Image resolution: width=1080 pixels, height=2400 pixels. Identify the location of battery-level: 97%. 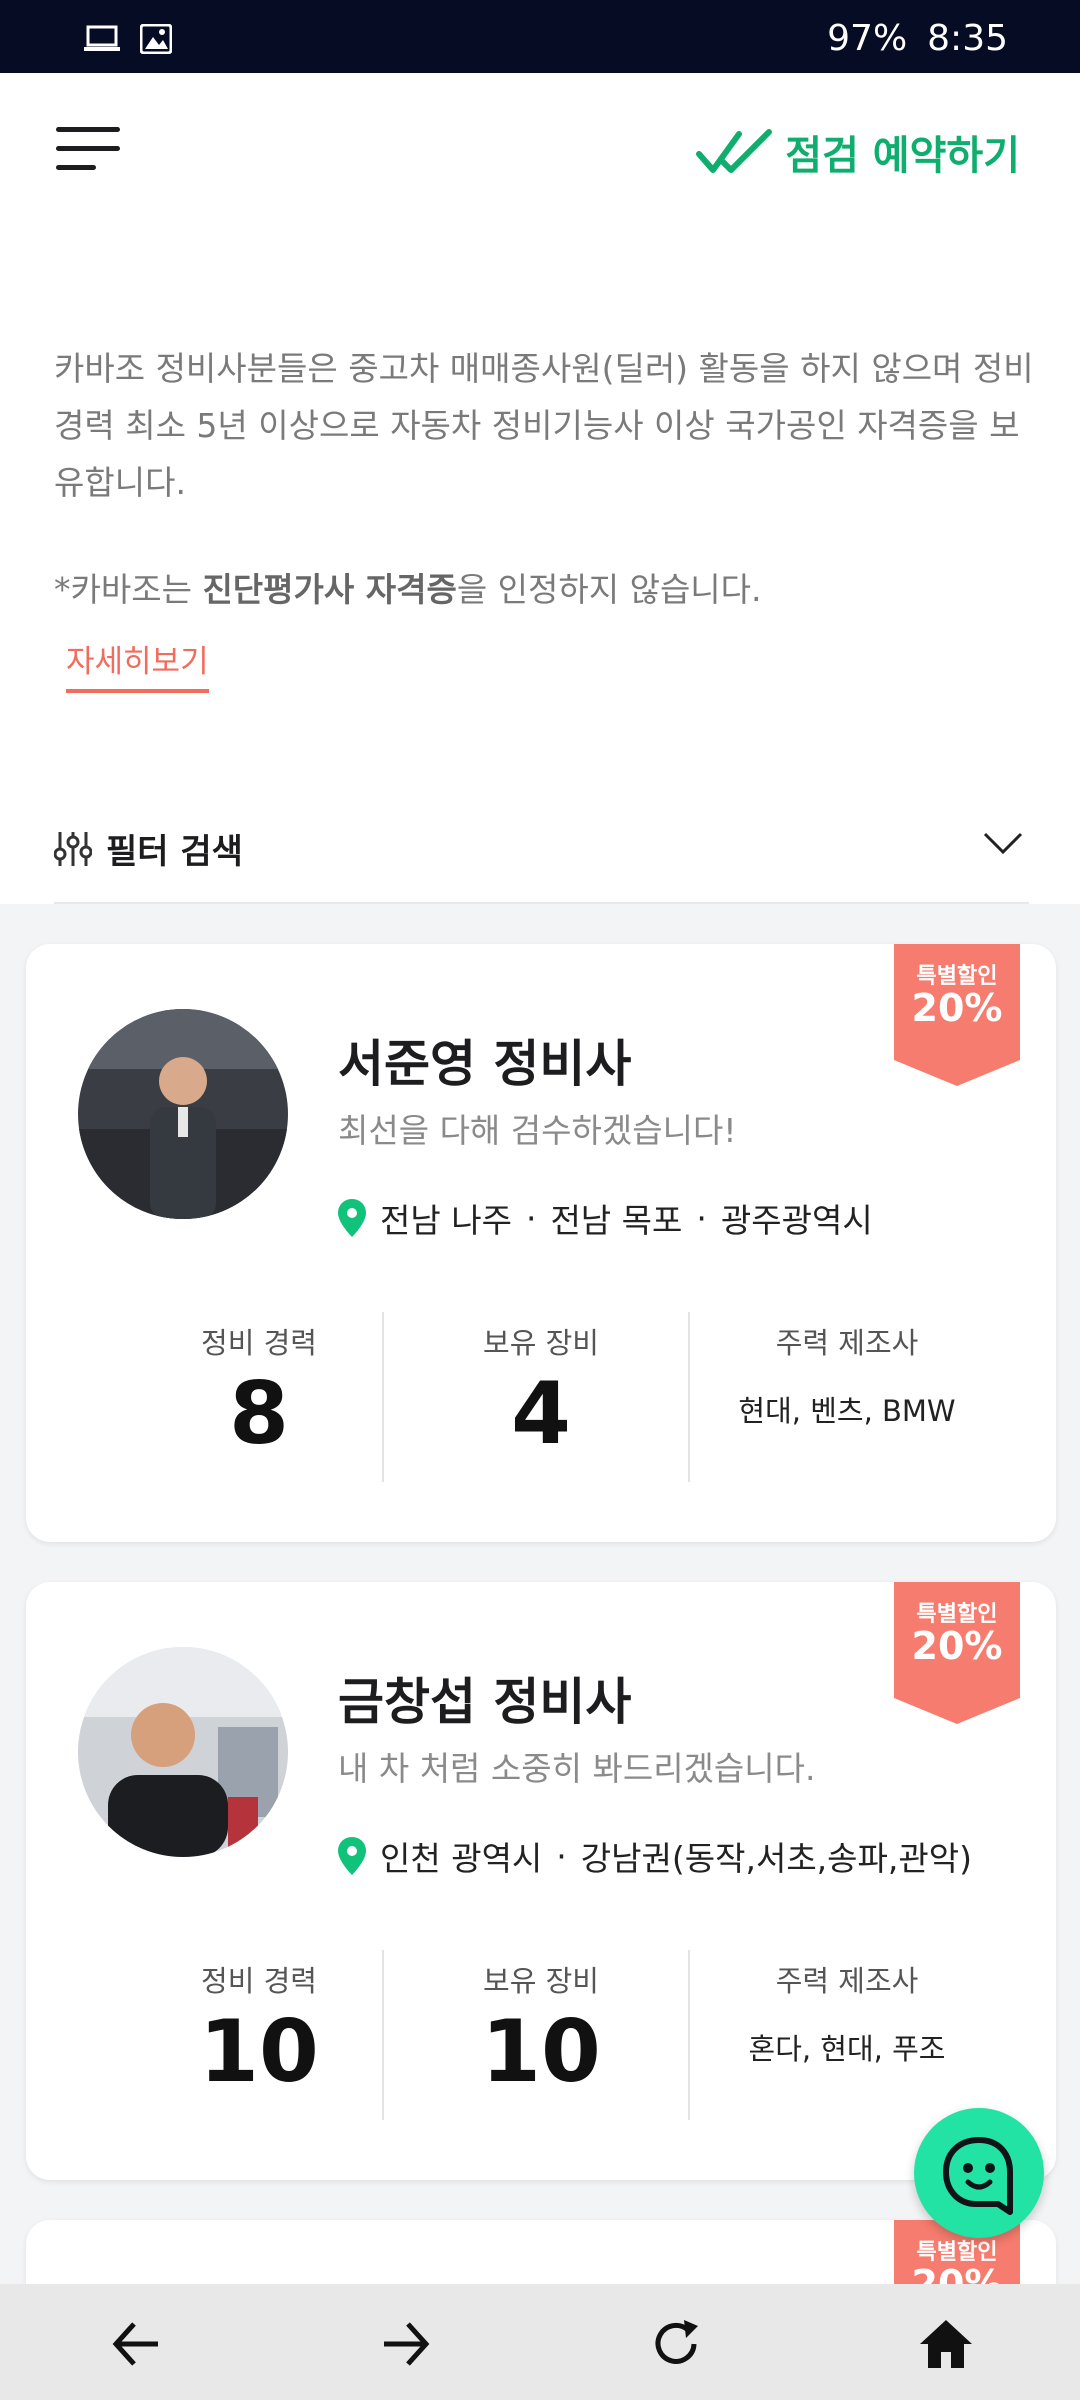
(867, 38).